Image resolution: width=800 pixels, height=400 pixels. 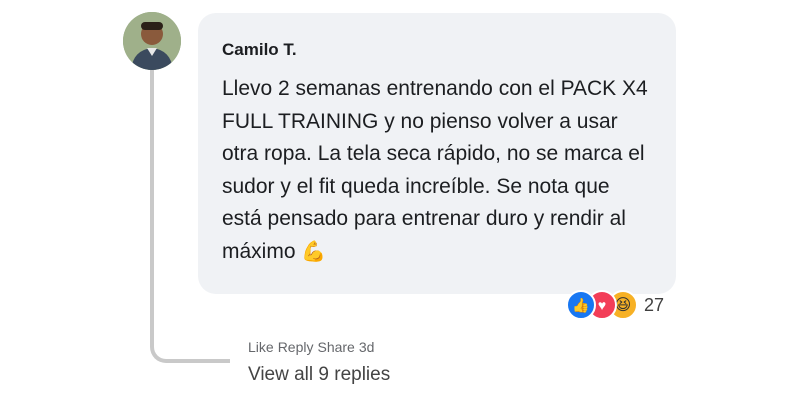 I want to click on flexed-biceps-emoji: 💪, so click(x=314, y=251).